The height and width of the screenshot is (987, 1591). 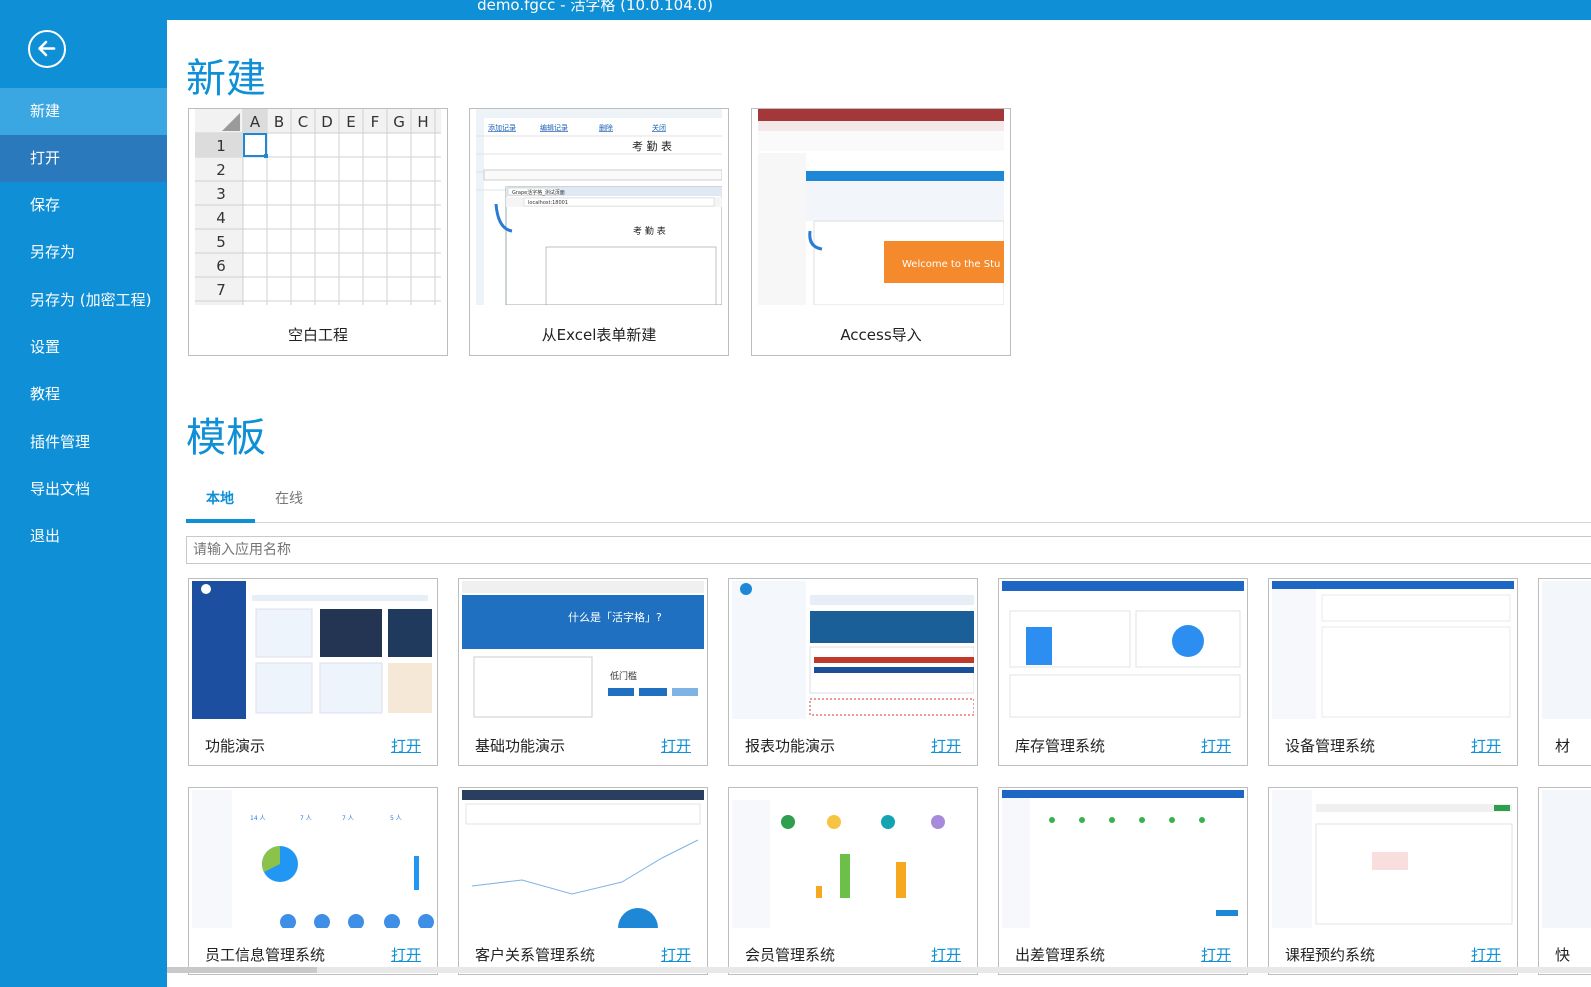 I want to click on horizontal-scrollbar, so click(x=879, y=970).